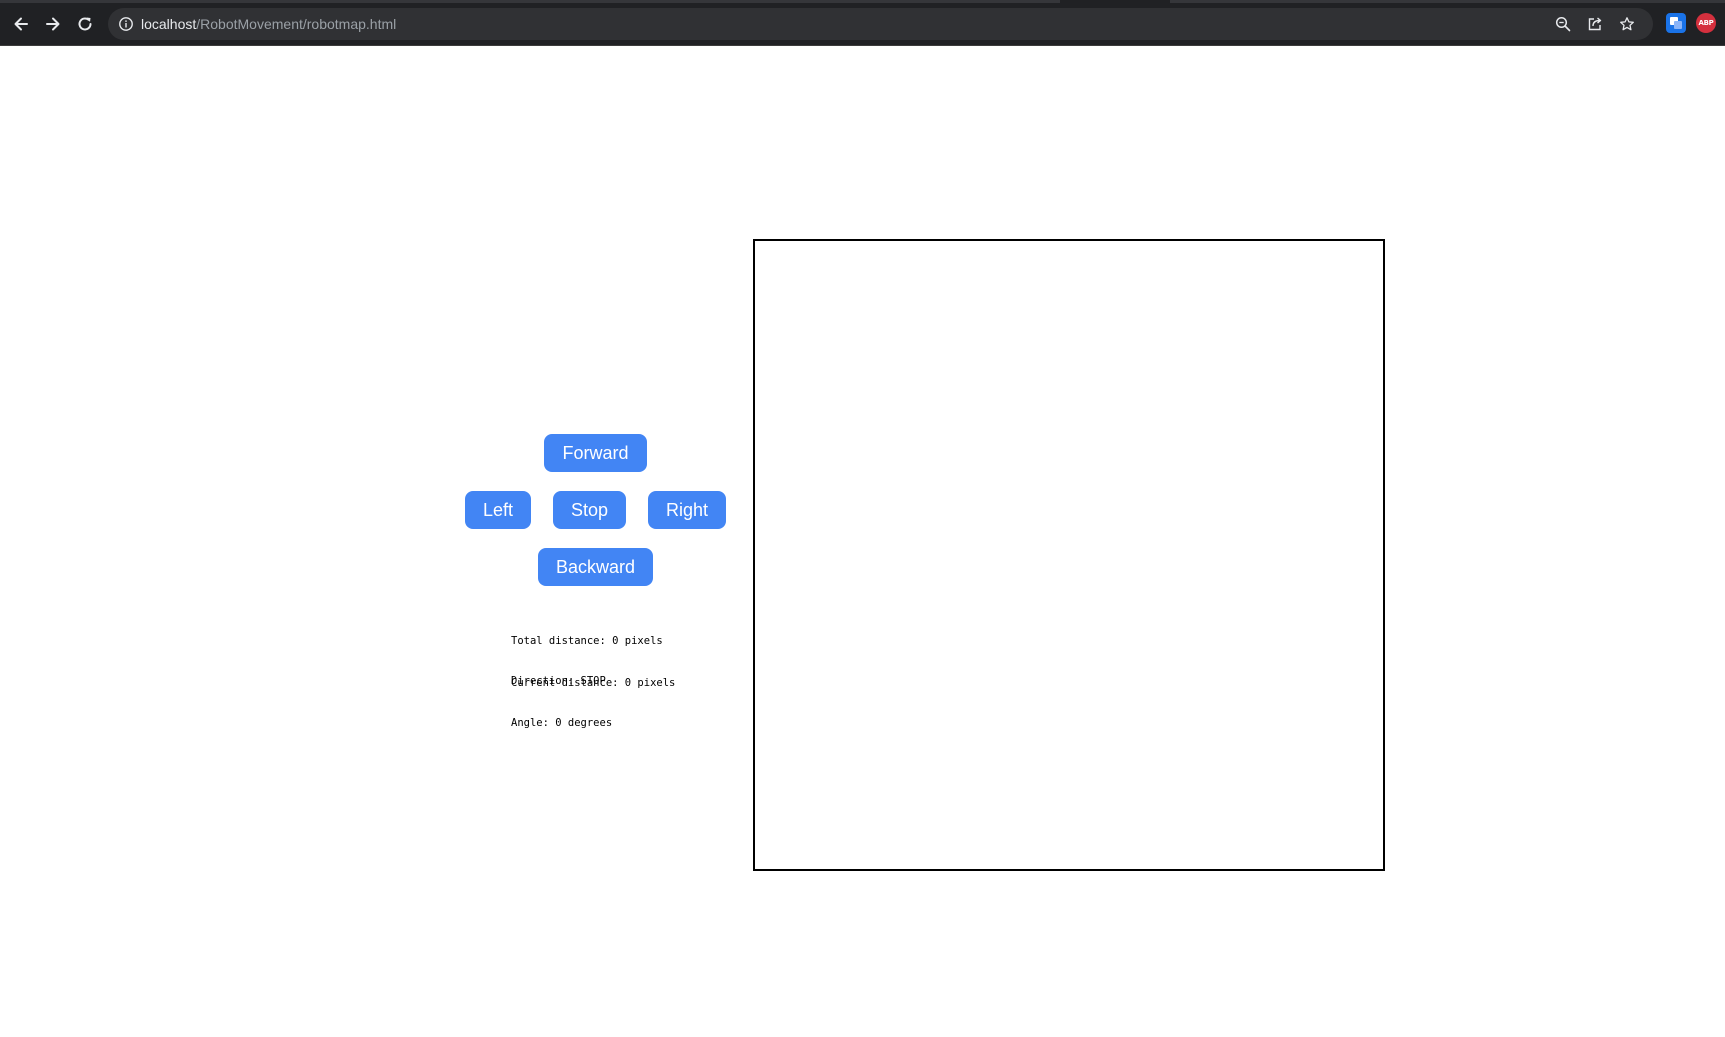 The image size is (1725, 1037). I want to click on url-text: localhost/RobotMovement/robotmap.html, so click(268, 24).